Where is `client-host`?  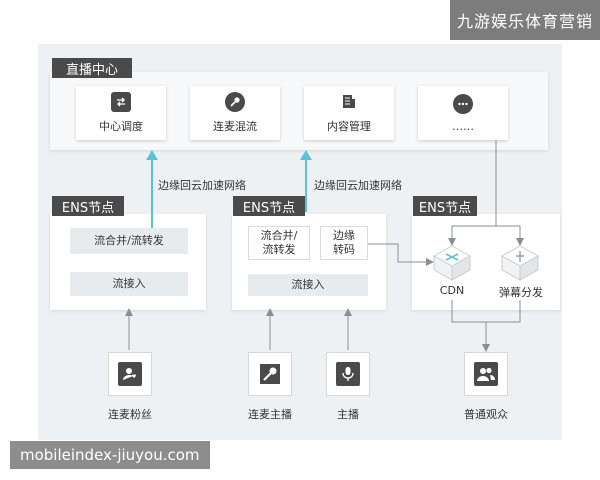
client-host is located at coordinates (348, 374).